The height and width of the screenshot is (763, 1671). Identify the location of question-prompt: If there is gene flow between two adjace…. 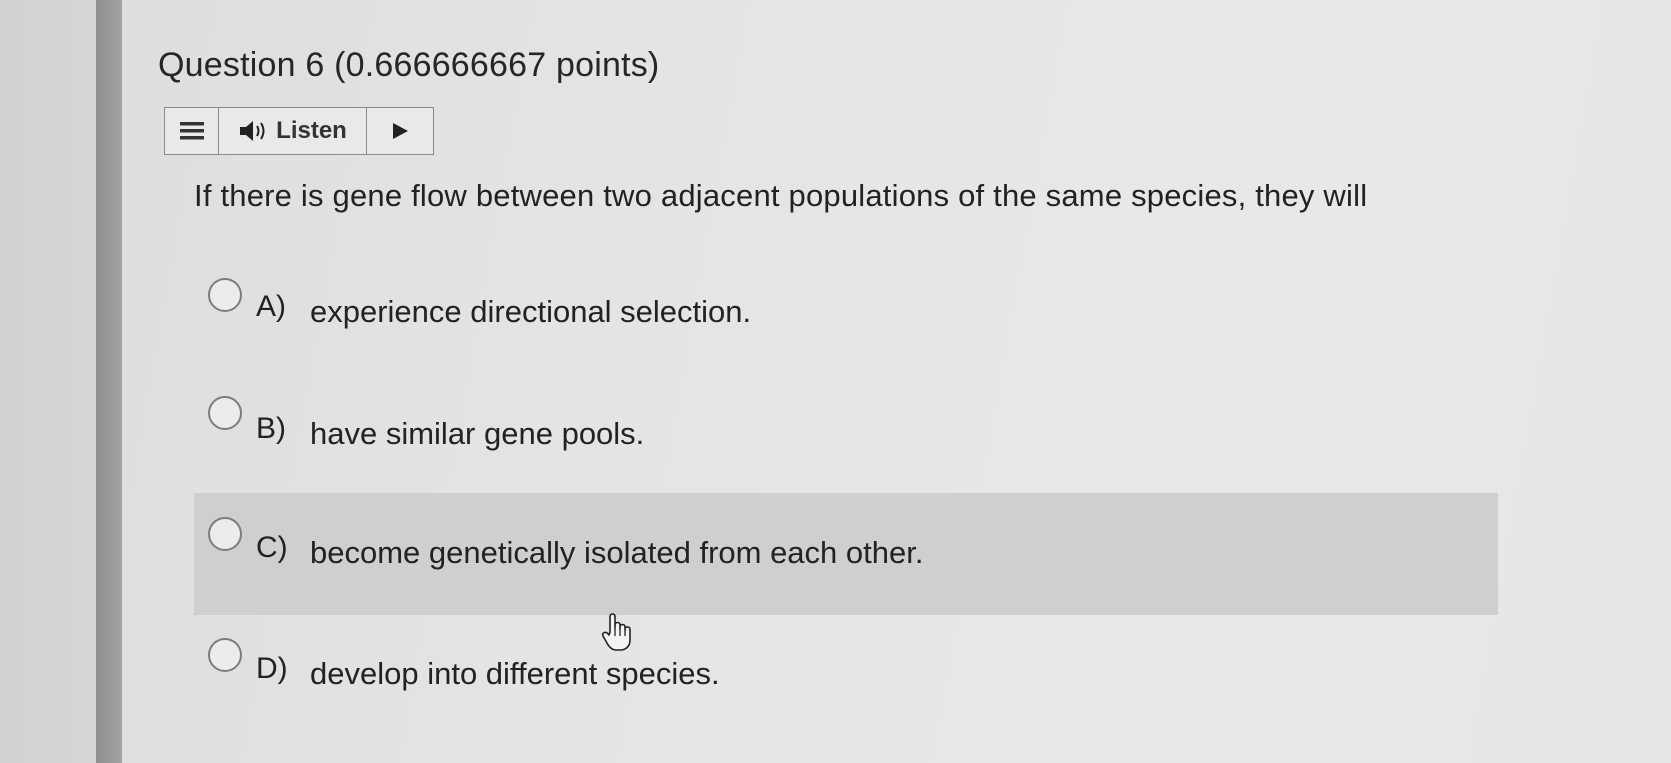
(781, 195).